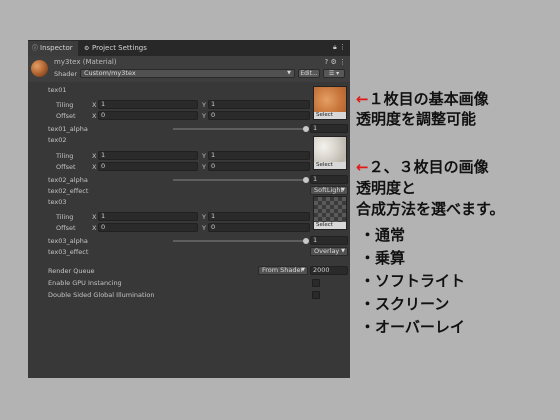 This screenshot has width=560, height=420. Describe the element at coordinates (412, 327) in the screenshot. I see `annotation-mode-overlay: ・オーバーレイ` at that location.